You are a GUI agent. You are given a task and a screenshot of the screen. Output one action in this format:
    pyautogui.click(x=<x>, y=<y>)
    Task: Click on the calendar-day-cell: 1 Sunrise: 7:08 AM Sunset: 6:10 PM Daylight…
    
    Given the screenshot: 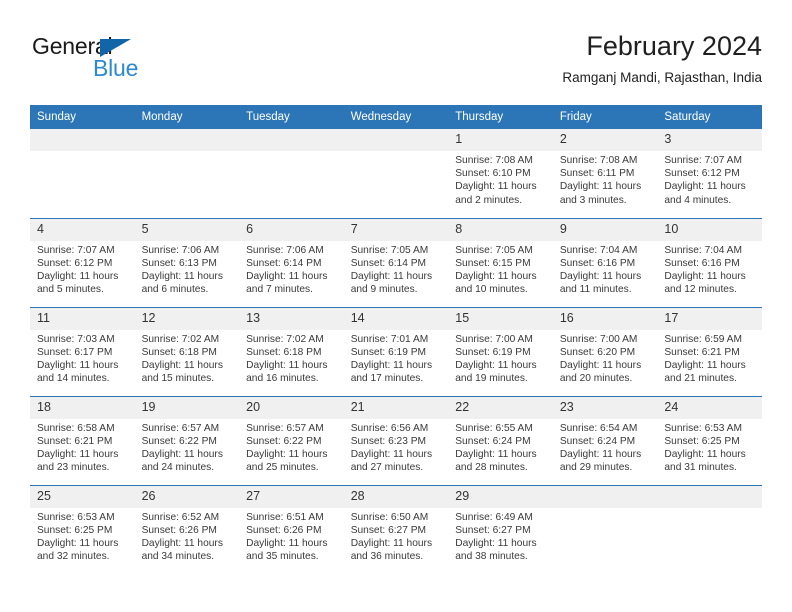 What is the action you would take?
    pyautogui.click(x=500, y=173)
    